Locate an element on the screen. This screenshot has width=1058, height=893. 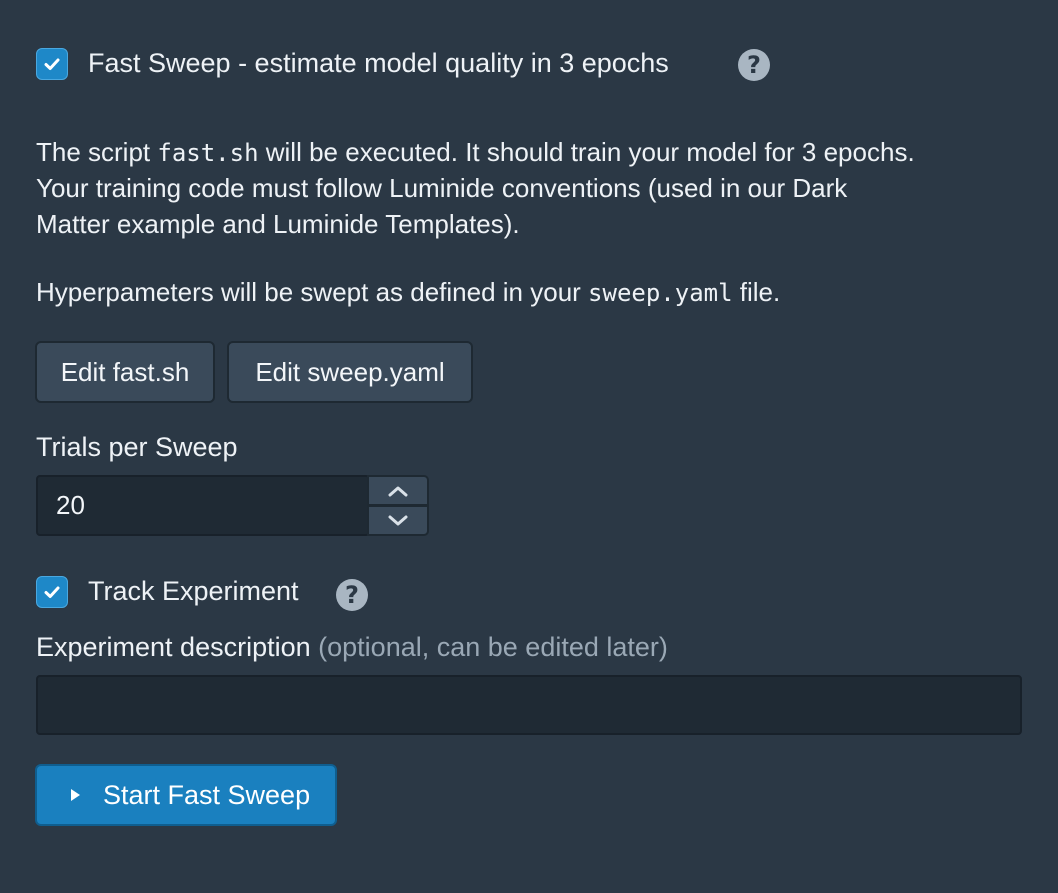
edit-sweep-yaml-button: Edit sweep.yaml is located at coordinates (350, 372).